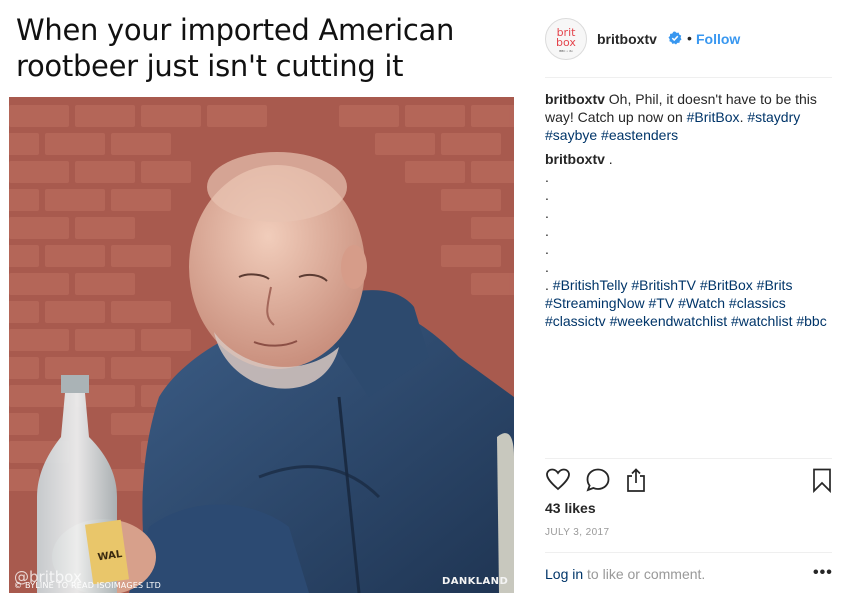 Image resolution: width=857 pixels, height=601 pixels. I want to click on caption-username: britboxtv, so click(575, 99).